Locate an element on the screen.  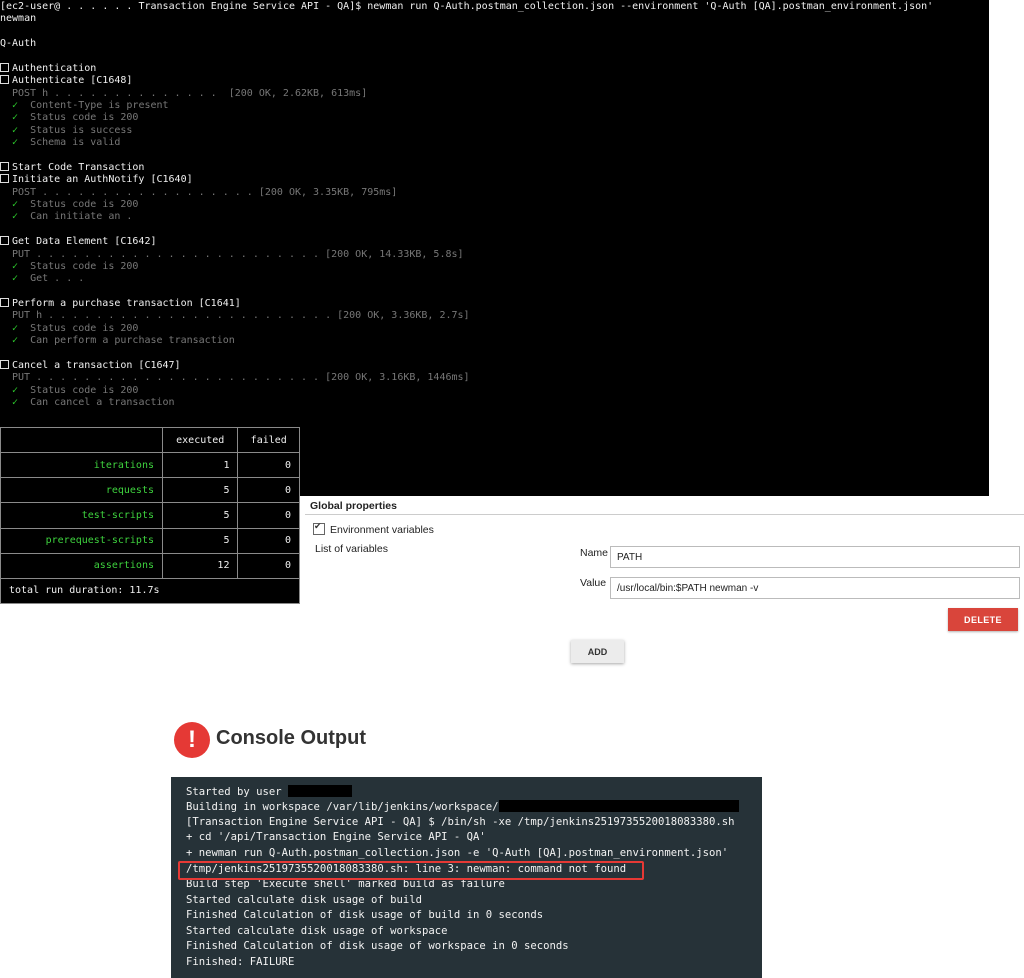
assertion-line: ✓ Schema is valid is located at coordinates (66, 143).